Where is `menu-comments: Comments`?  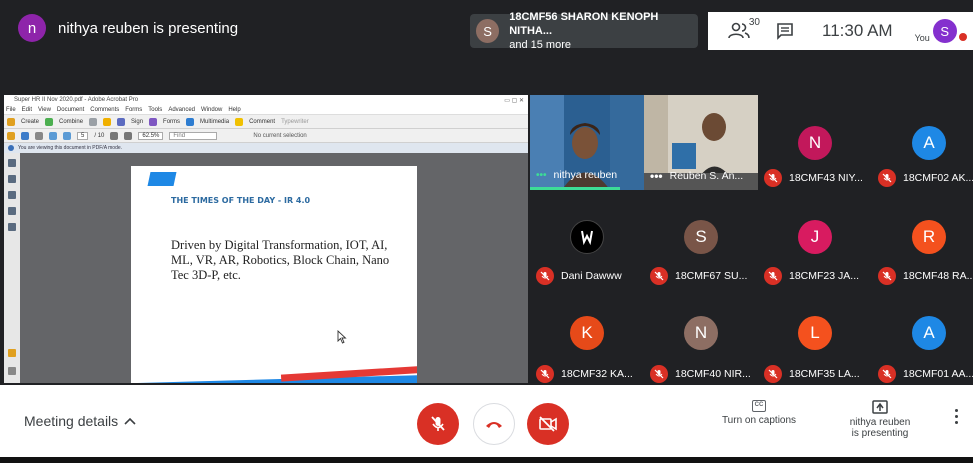 menu-comments: Comments is located at coordinates (104, 110).